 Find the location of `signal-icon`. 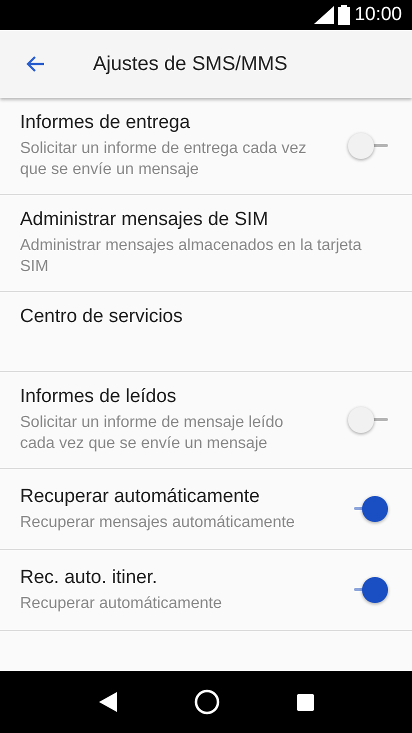

signal-icon is located at coordinates (324, 15).